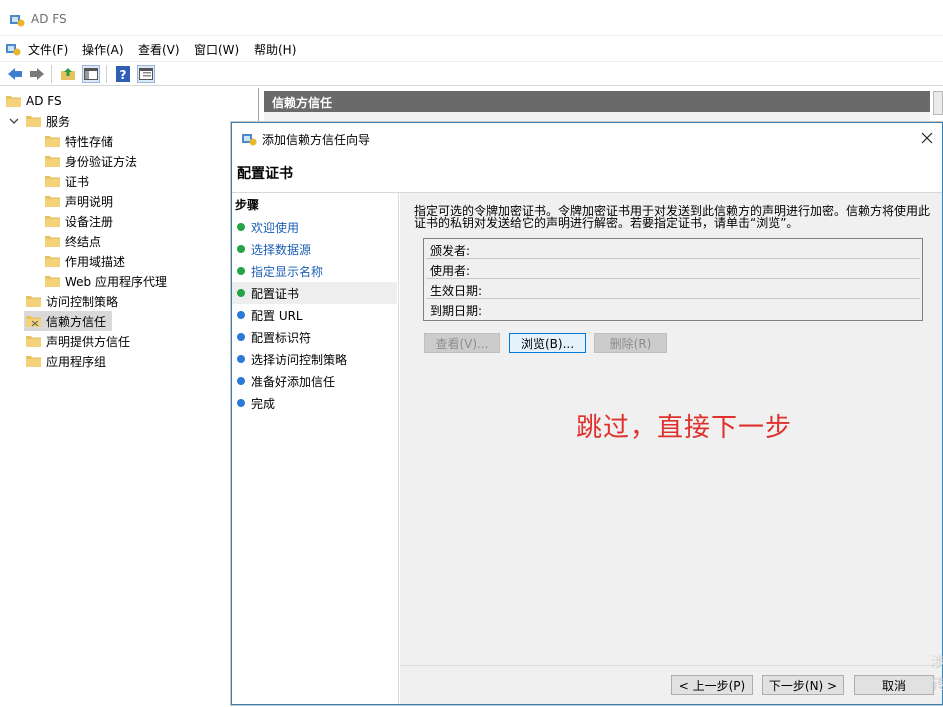 The height and width of the screenshot is (707, 943). I want to click on tree-item-adfs: AD FS, so click(34, 101).